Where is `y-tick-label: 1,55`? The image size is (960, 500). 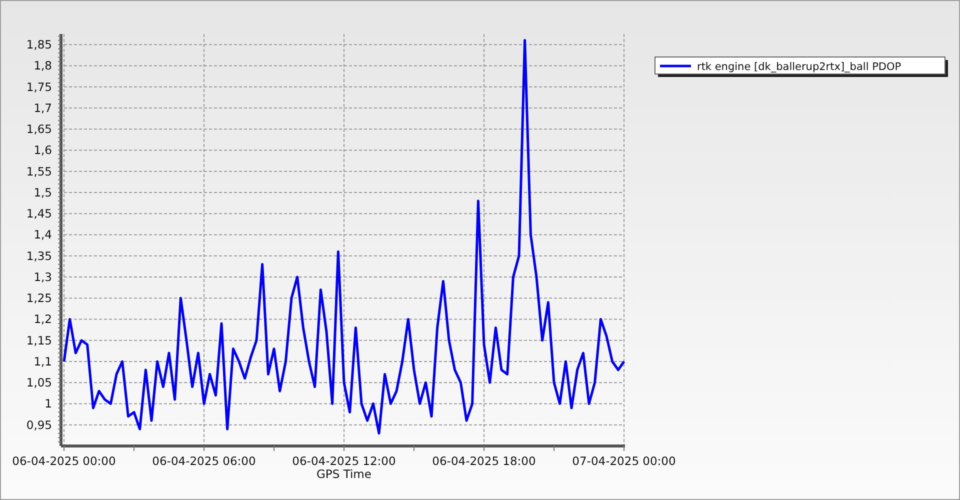
y-tick-label: 1,55 is located at coordinates (39, 171).